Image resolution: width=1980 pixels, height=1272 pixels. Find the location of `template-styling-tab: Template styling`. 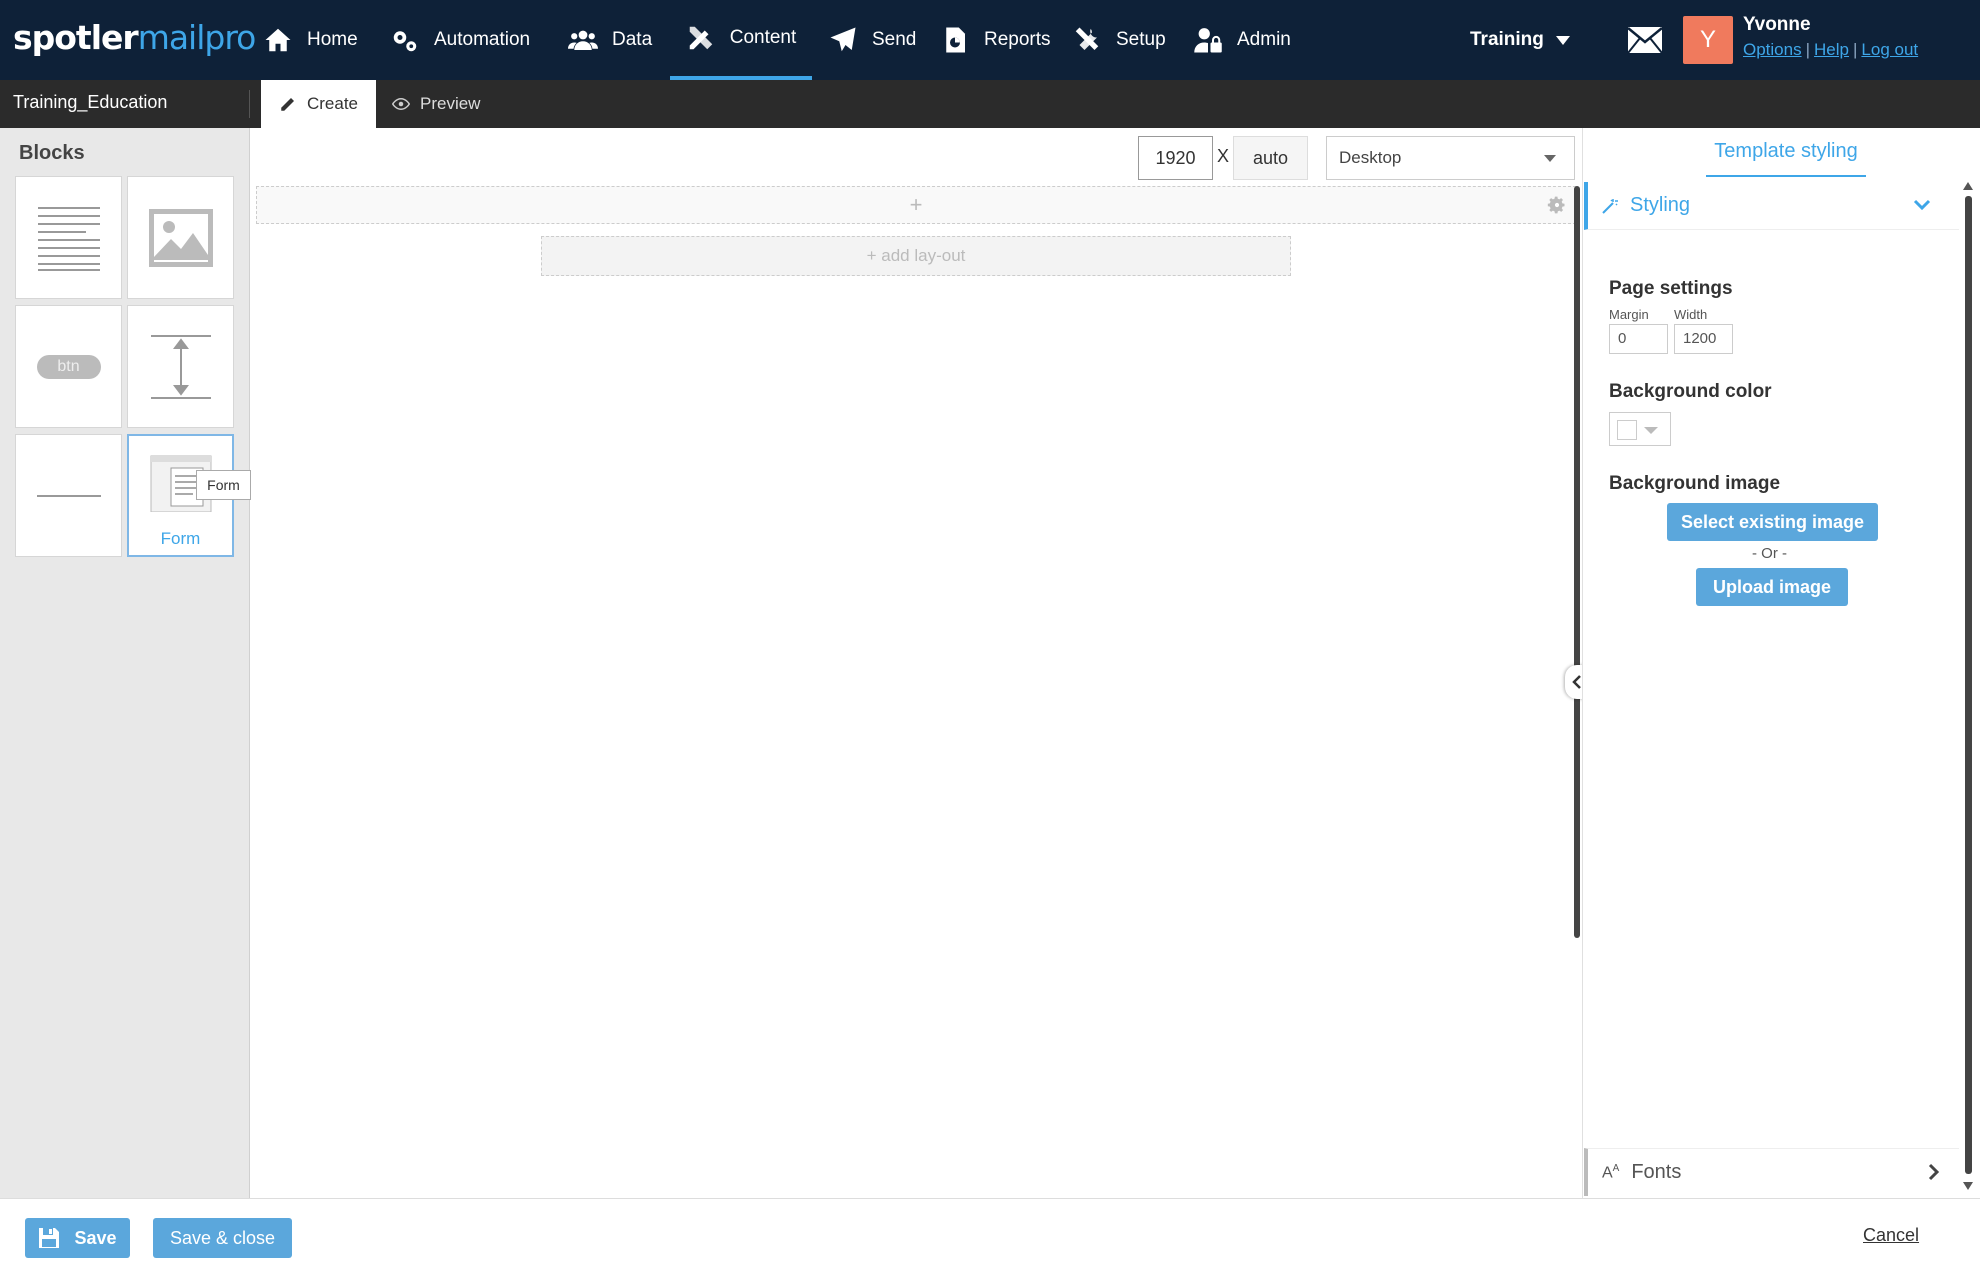

template-styling-tab: Template styling is located at coordinates (1786, 158).